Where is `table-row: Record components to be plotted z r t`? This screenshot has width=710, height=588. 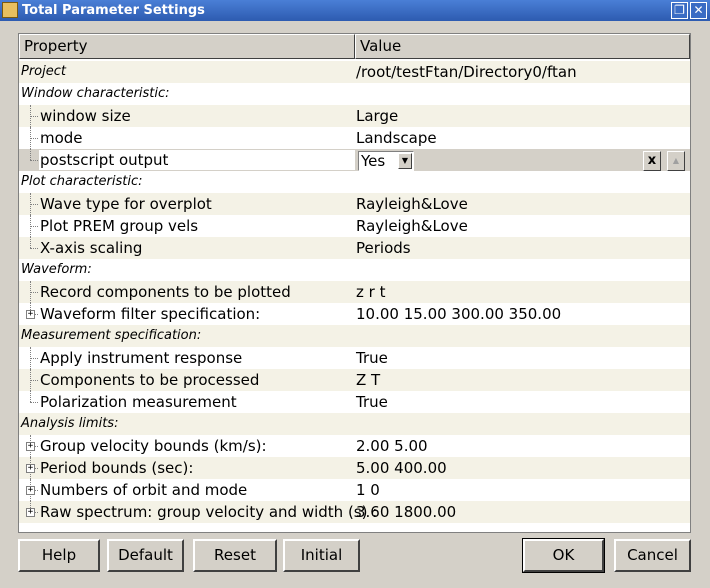 table-row: Record components to be plotted z r t is located at coordinates (354, 292).